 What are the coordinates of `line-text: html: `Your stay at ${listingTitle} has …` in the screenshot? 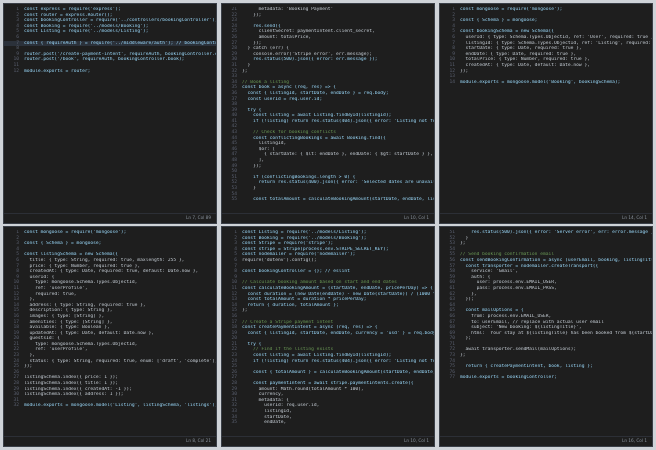 It's located at (561, 333).